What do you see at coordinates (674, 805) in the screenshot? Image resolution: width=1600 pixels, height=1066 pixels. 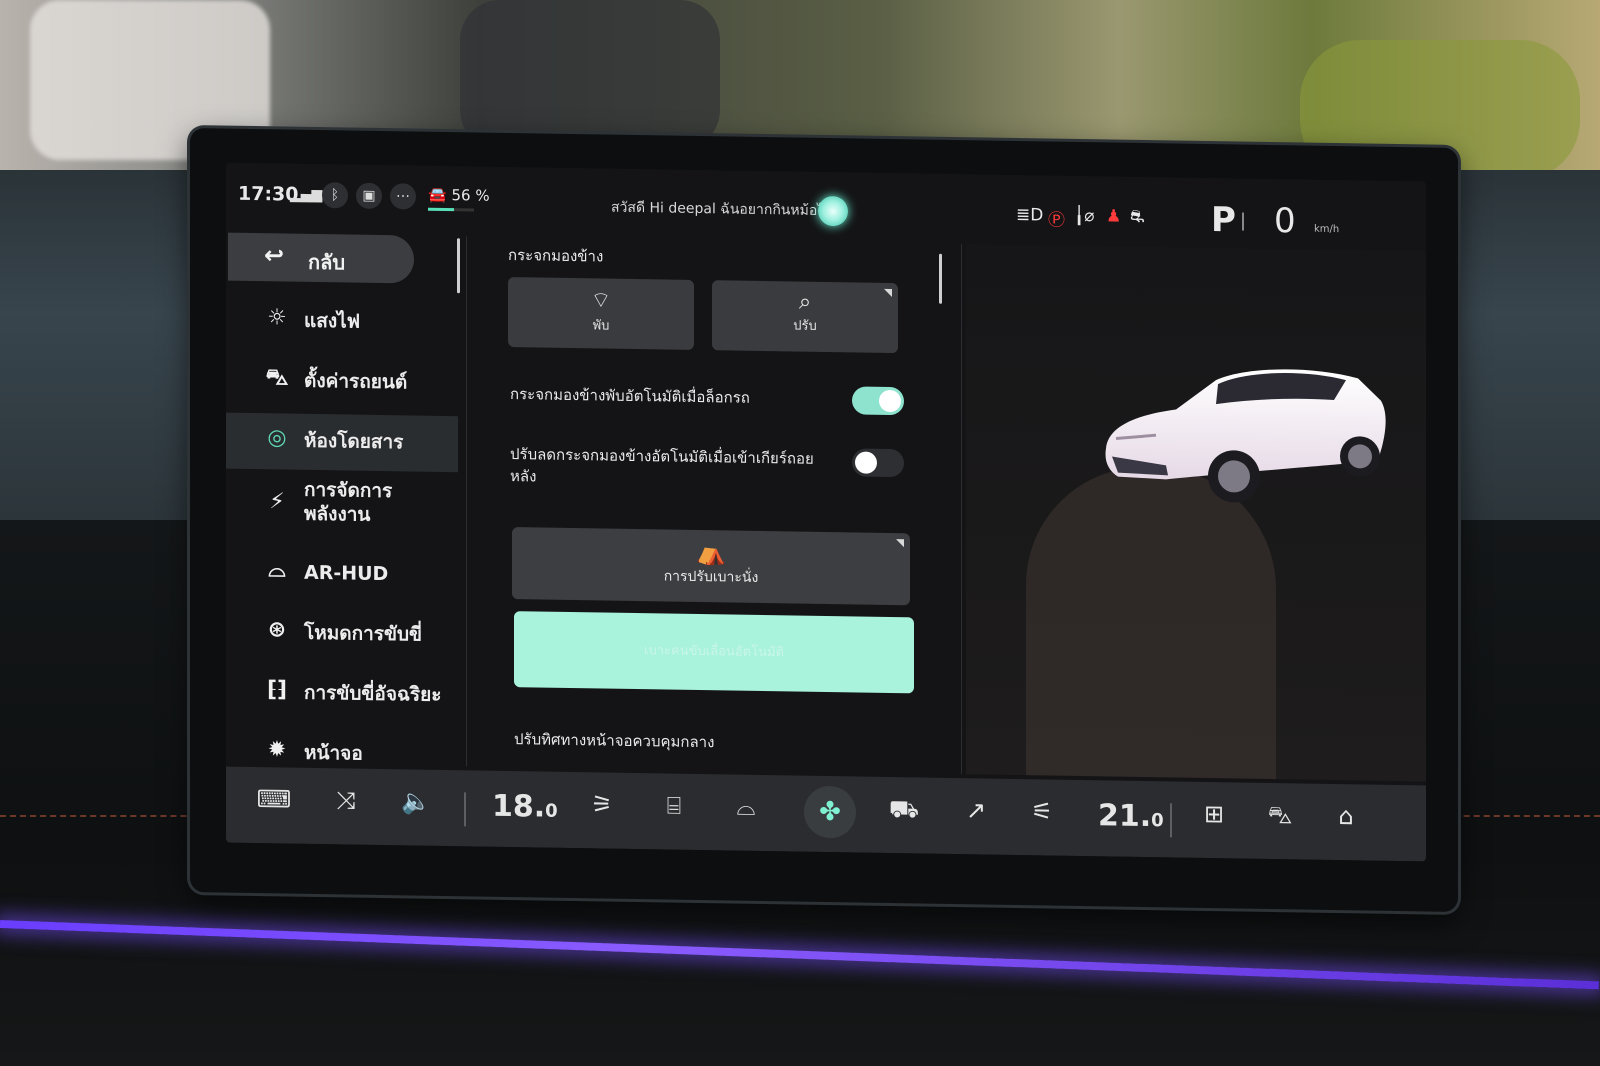 I see `rear-defrost-icon: ⌸` at bounding box center [674, 805].